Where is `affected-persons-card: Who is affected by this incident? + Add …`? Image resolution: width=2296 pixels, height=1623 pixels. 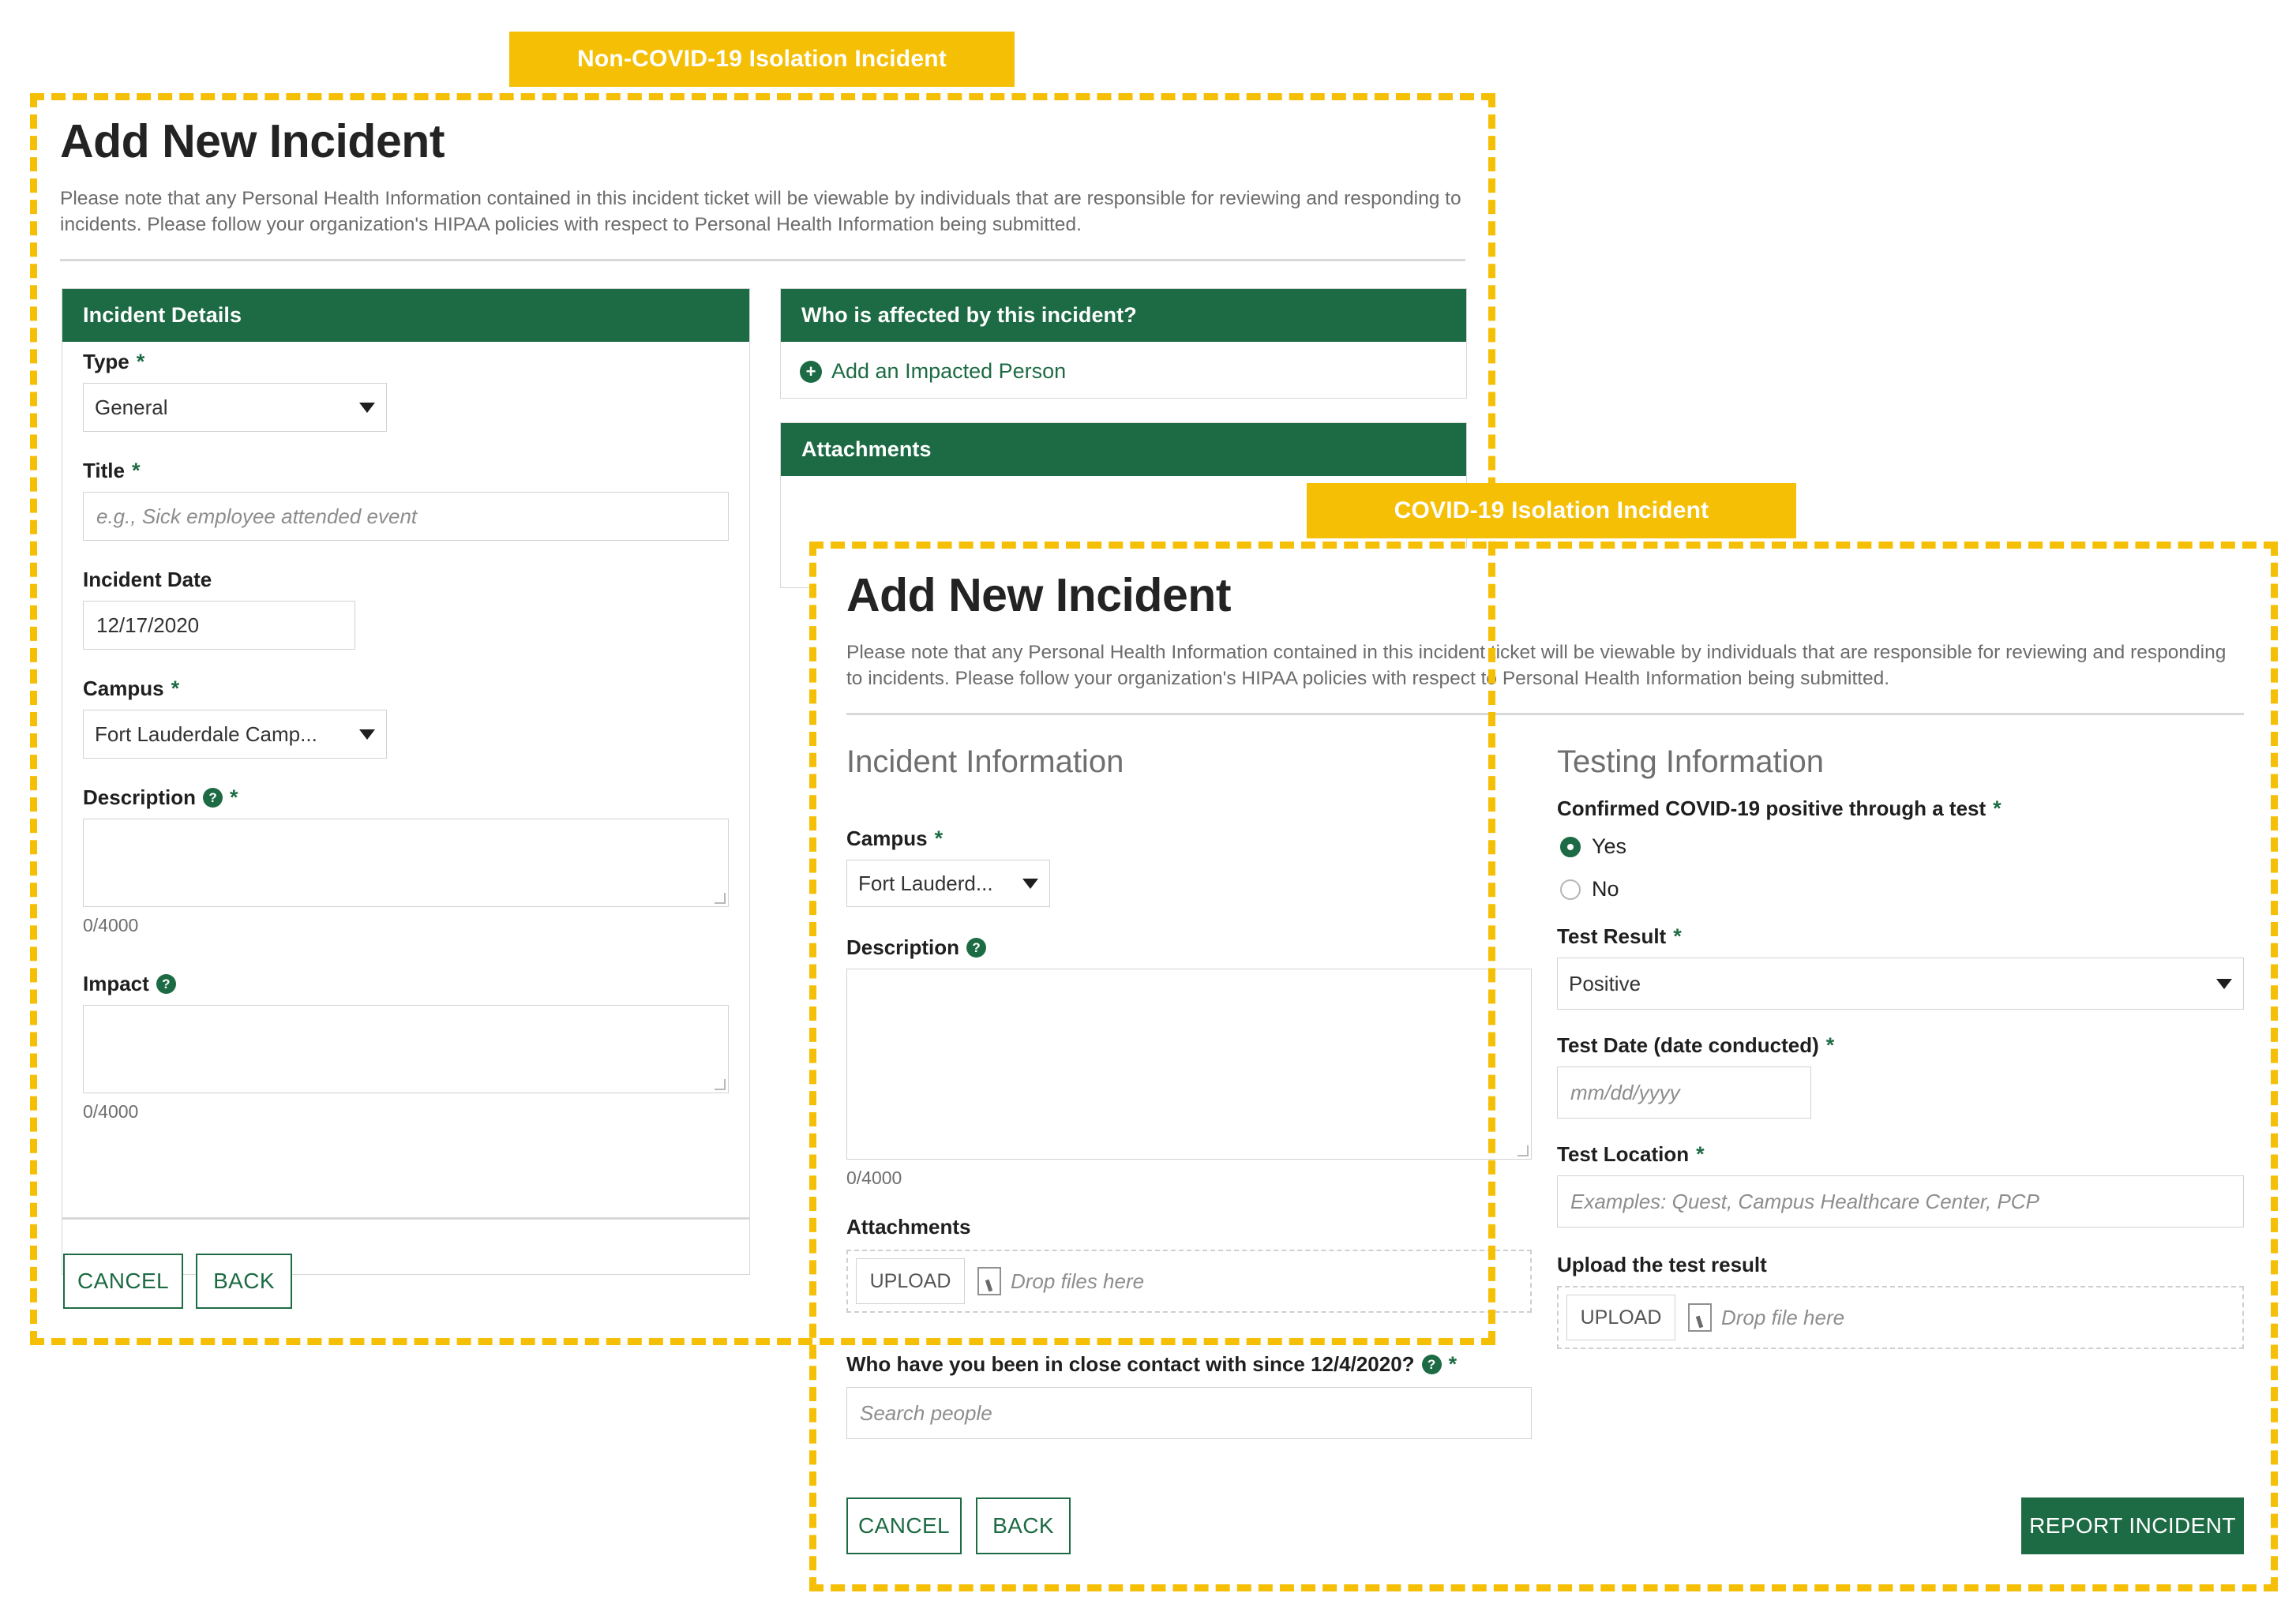 affected-persons-card: Who is affected by this incident? + Add … is located at coordinates (1123, 343).